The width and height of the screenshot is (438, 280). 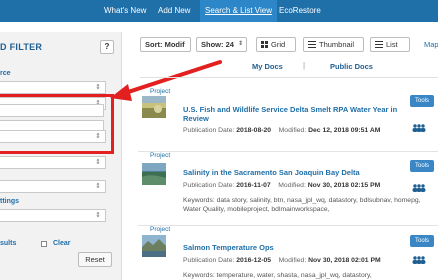 What do you see at coordinates (294, 247) in the screenshot?
I see `result-title: Salmon Temperature Ops` at bounding box center [294, 247].